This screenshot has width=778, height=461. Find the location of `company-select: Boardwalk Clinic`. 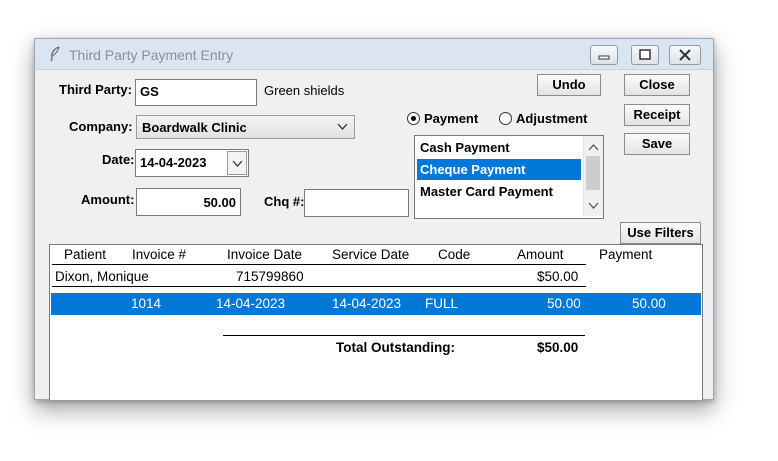

company-select: Boardwalk Clinic is located at coordinates (245, 127).